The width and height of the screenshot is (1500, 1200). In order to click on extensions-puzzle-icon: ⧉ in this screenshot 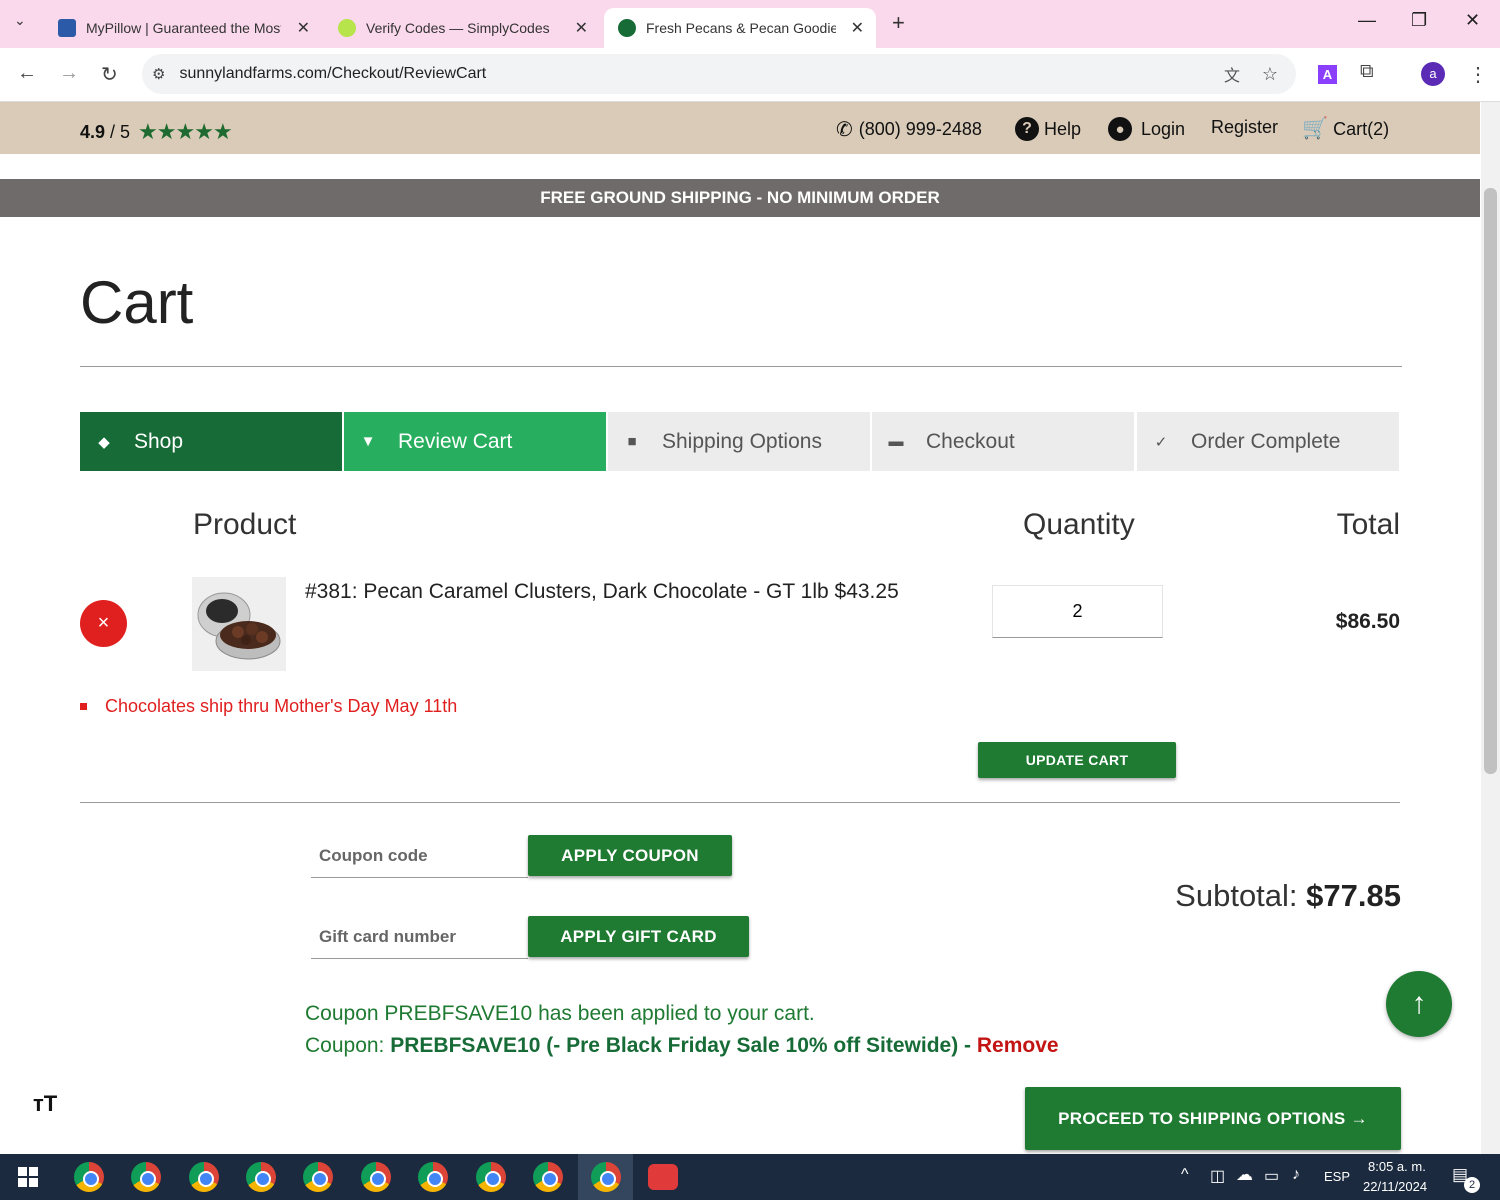, I will do `click(1367, 72)`.